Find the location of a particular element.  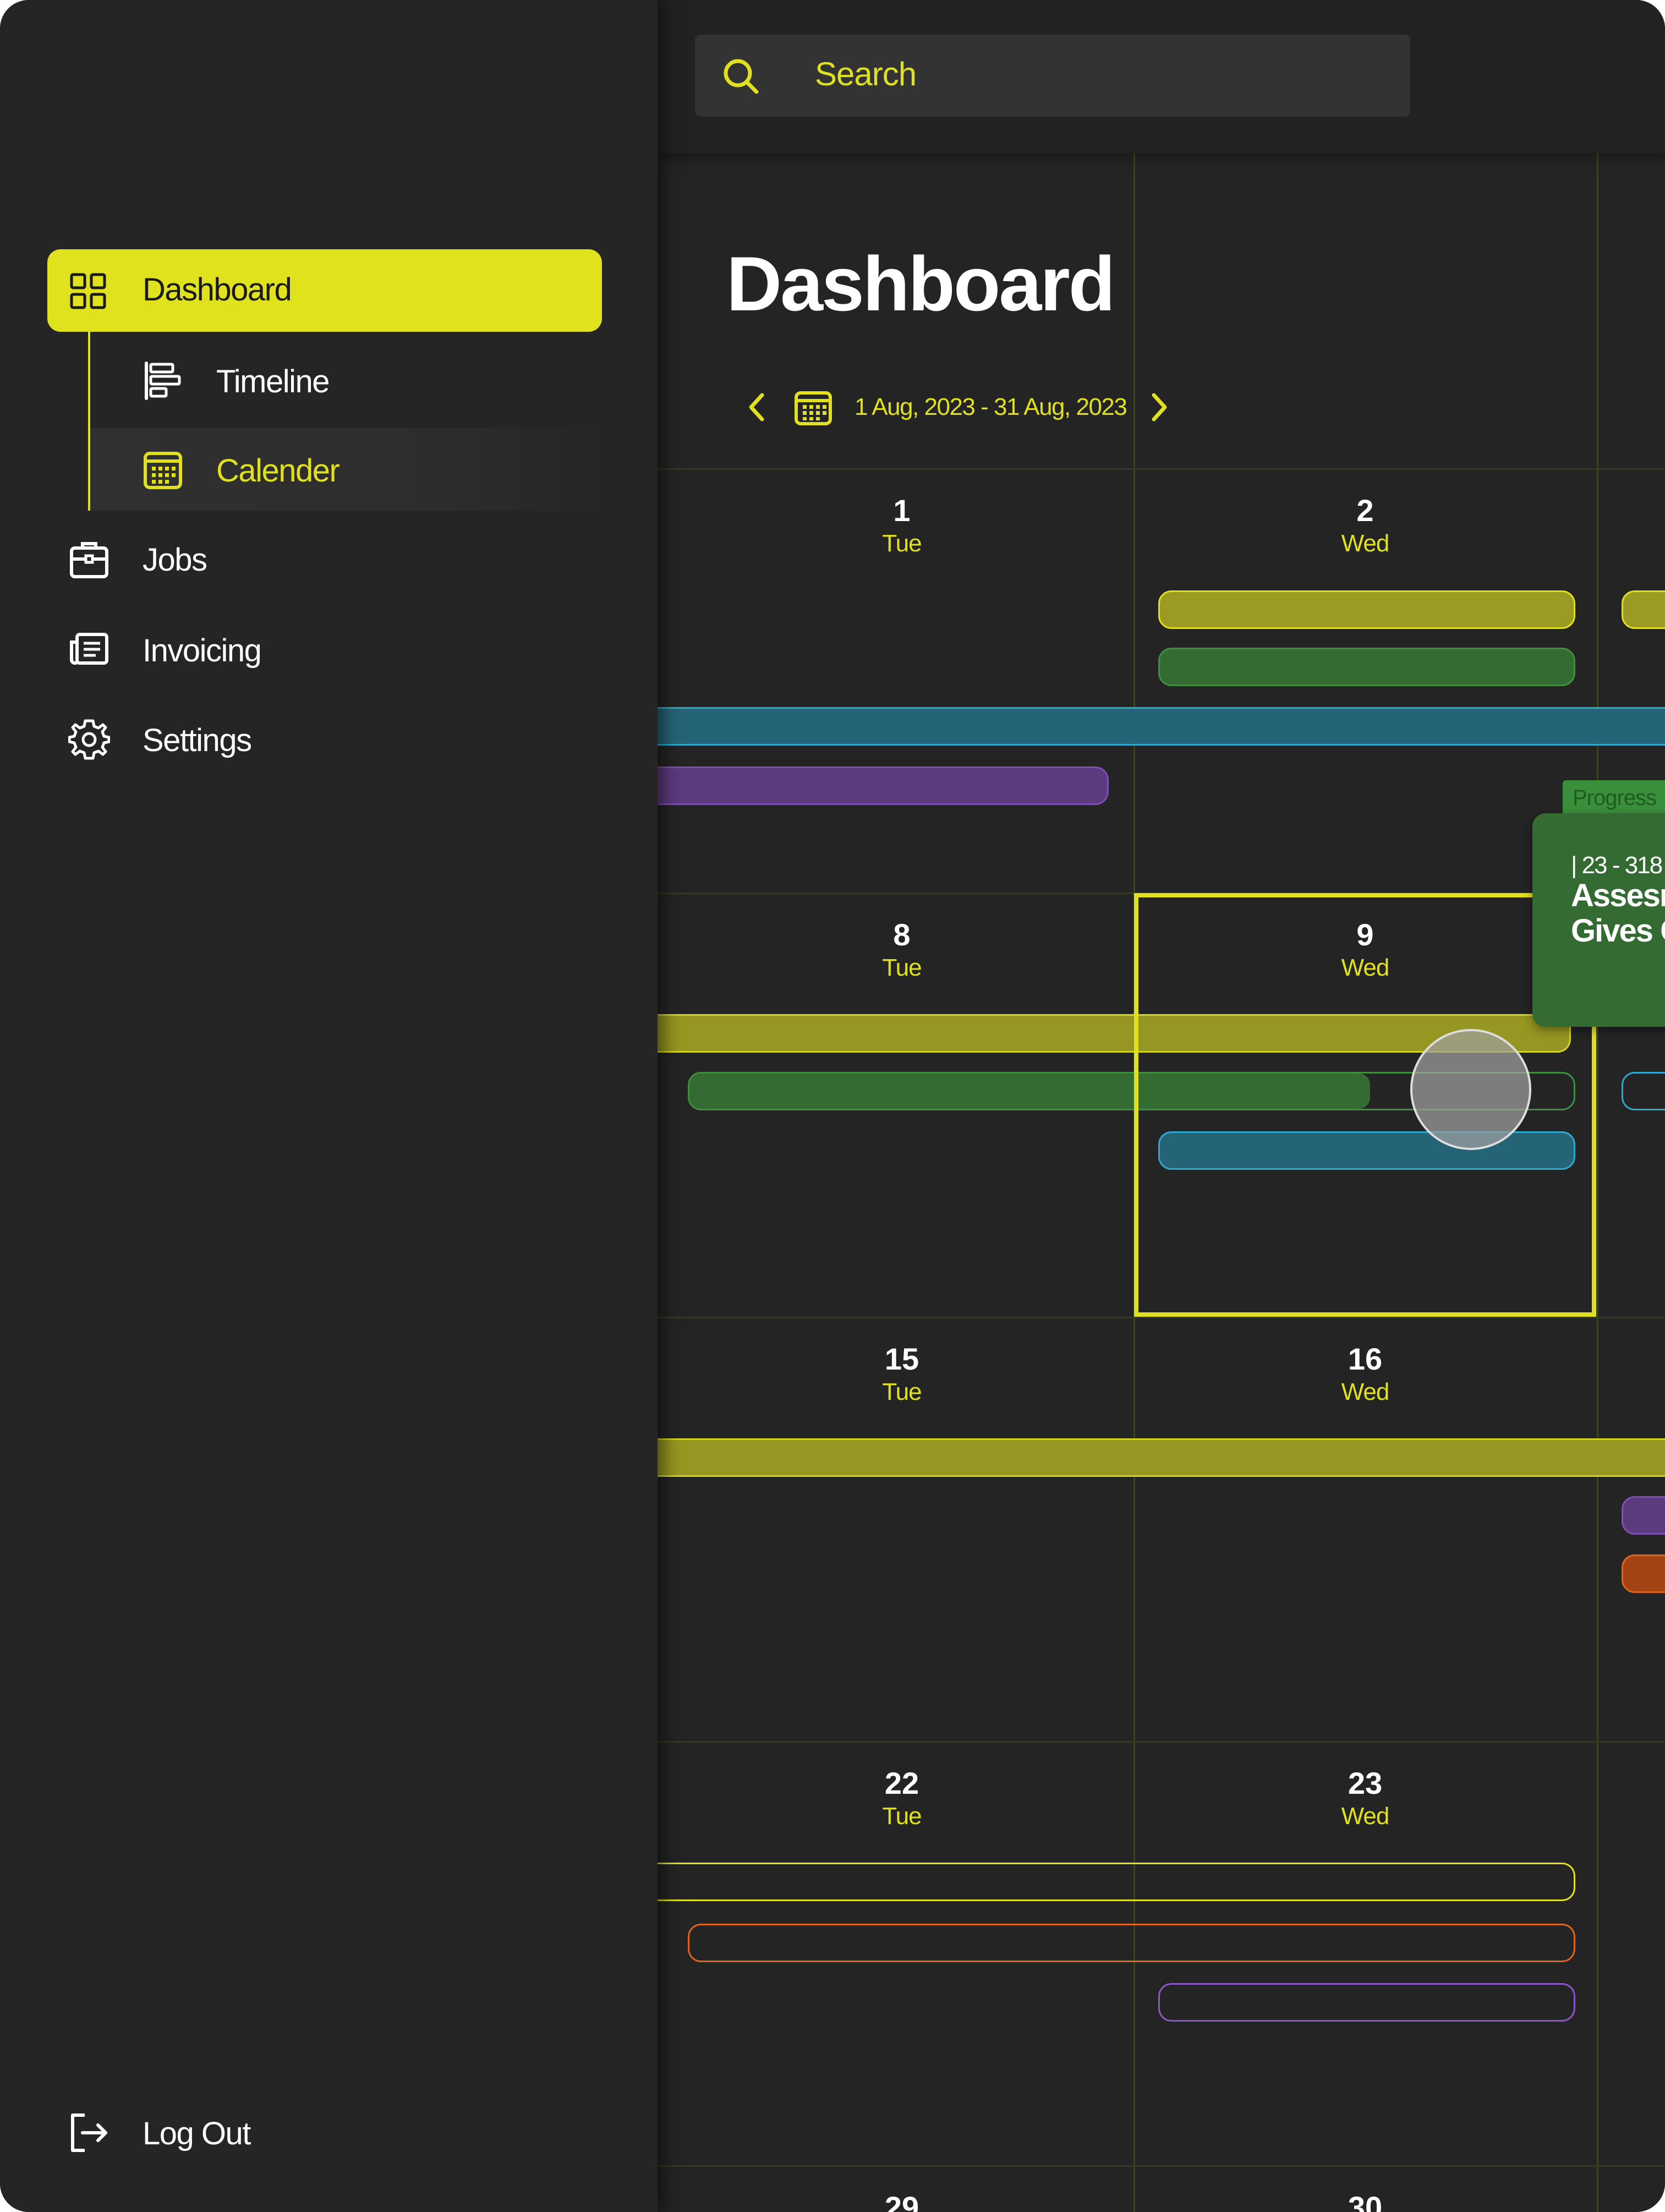

job-title: Assesr Gives C is located at coordinates (1618, 913).